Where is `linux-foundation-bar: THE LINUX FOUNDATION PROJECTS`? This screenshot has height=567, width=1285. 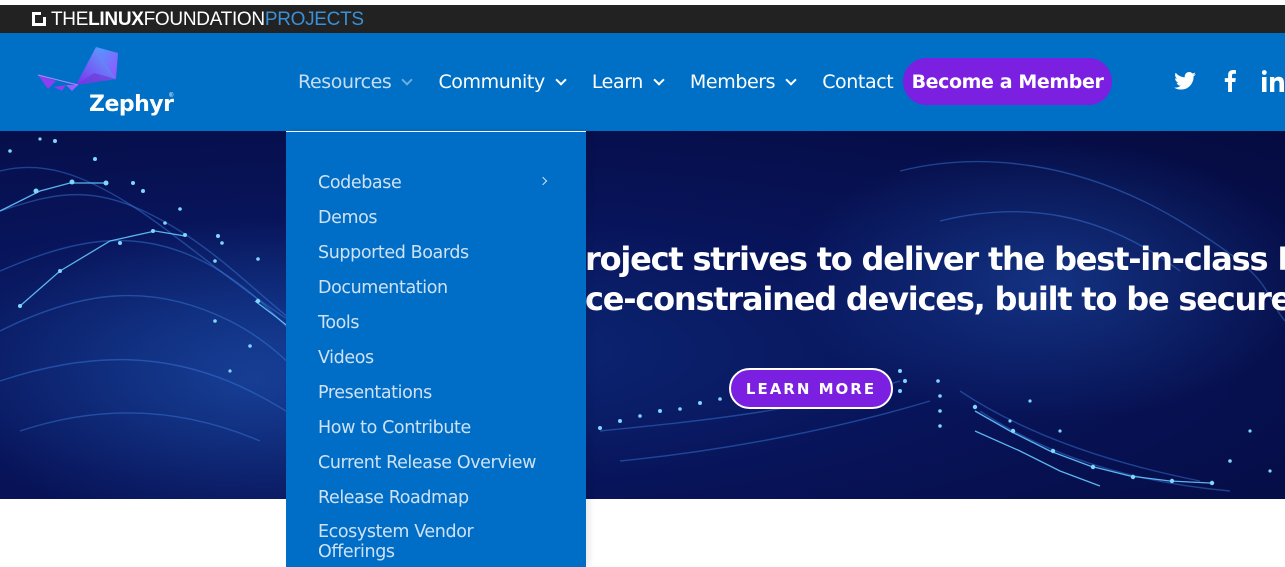 linux-foundation-bar: THE LINUX FOUNDATION PROJECTS is located at coordinates (642, 16).